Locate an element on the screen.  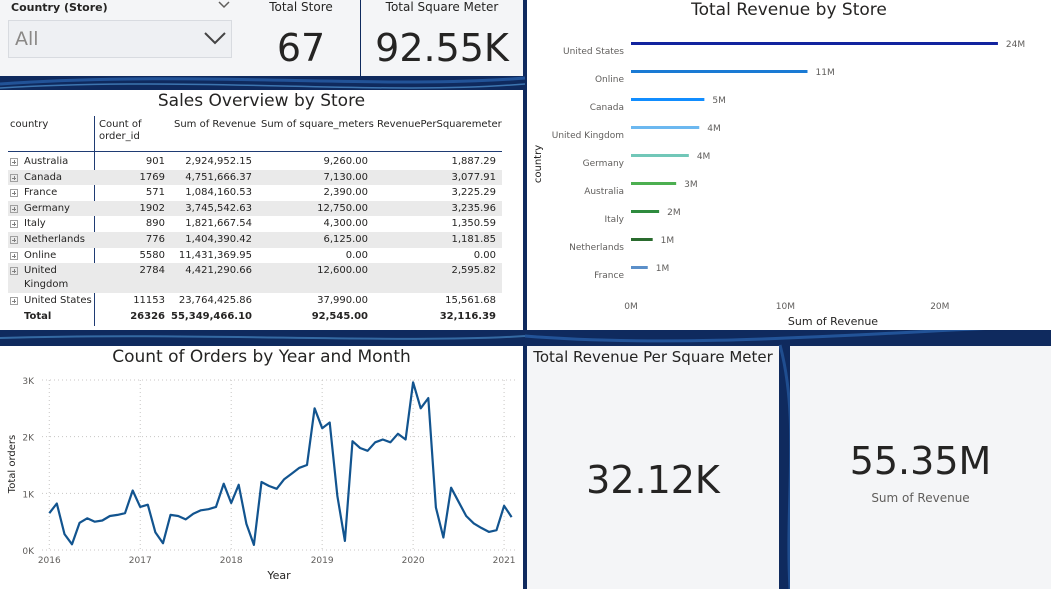
cell-rpsm: 3,225.29 is located at coordinates (473, 193).